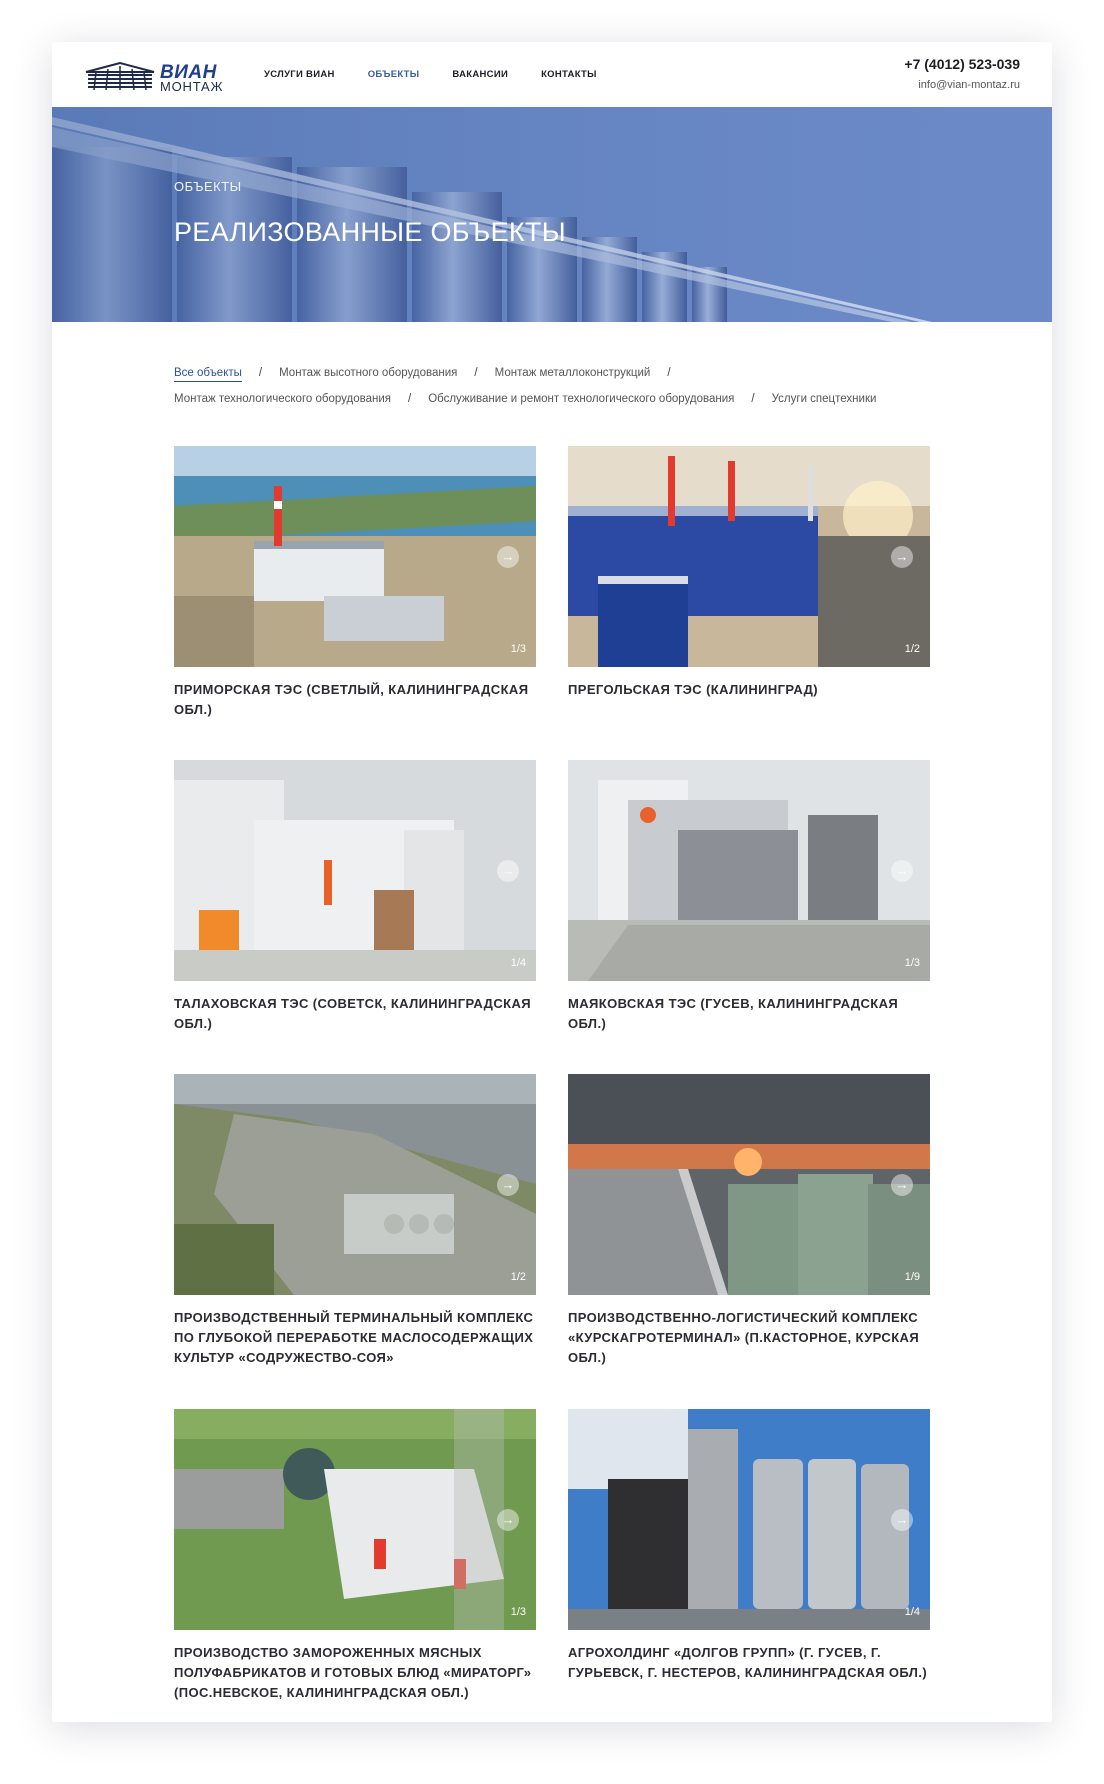 This screenshot has height=1784, width=1104. I want to click on nav-item-services: УСЛУГИ ВИАН, so click(299, 74).